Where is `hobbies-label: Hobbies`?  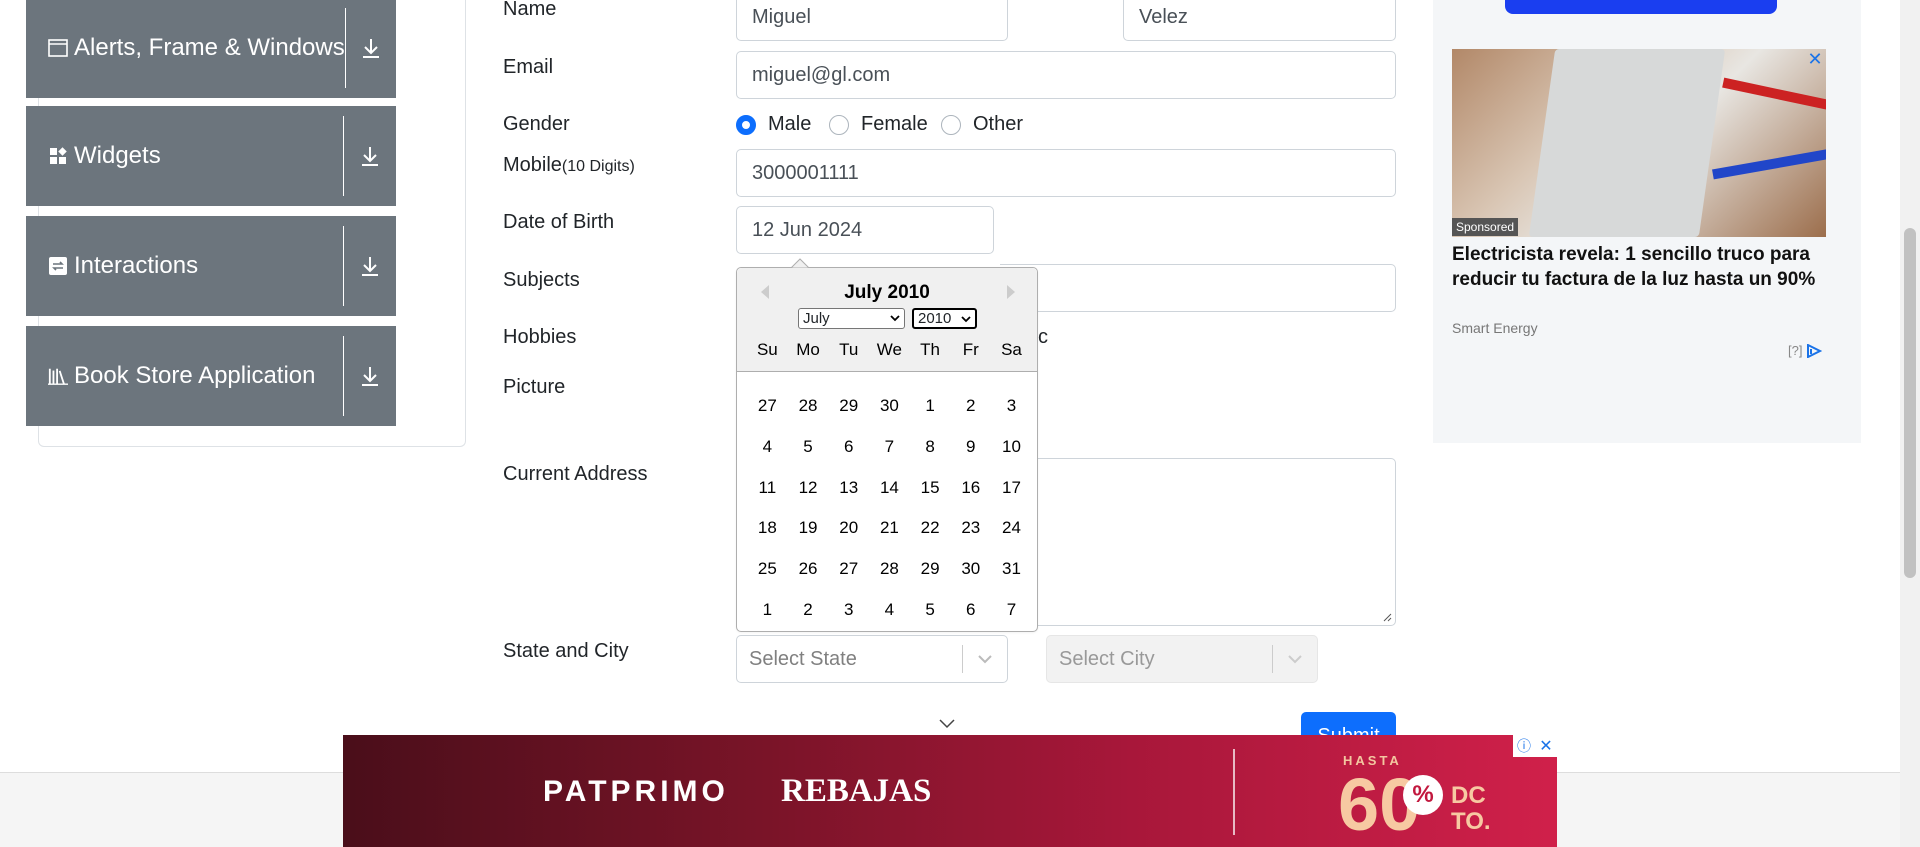
hobbies-label: Hobbies is located at coordinates (540, 337).